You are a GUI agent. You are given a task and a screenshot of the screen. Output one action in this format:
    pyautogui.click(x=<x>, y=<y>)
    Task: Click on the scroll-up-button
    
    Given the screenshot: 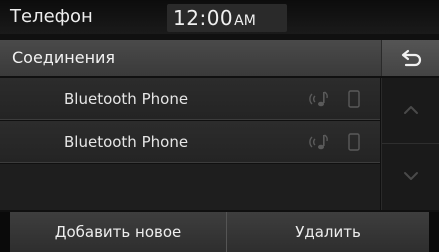 What is the action you would take?
    pyautogui.click(x=410, y=111)
    